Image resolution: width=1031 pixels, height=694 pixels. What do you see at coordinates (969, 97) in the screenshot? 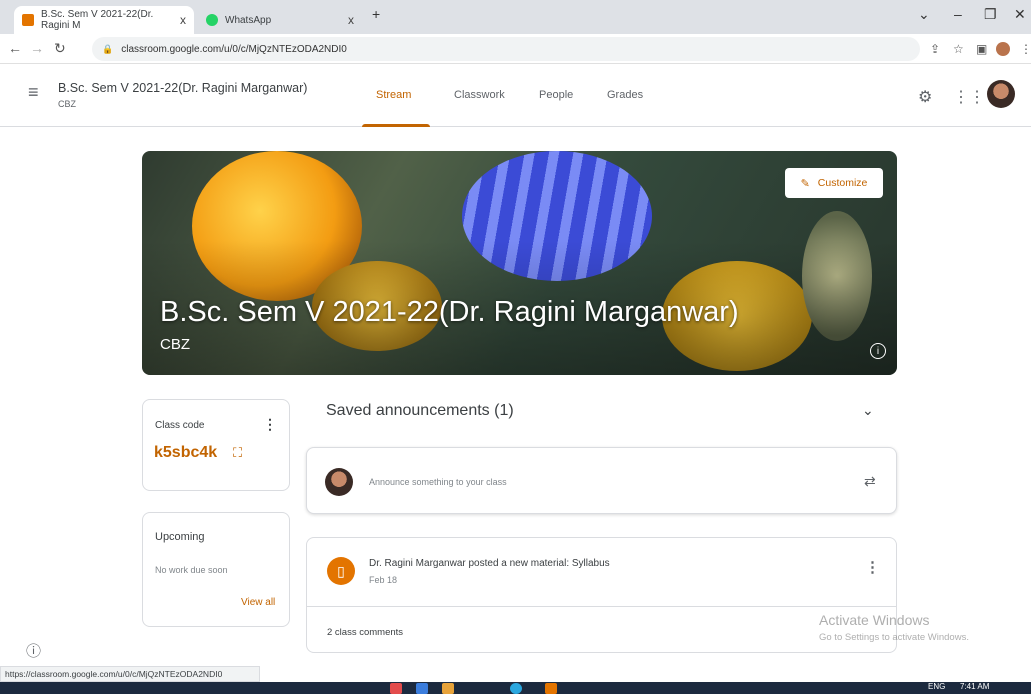
I see `apps-grid-icon: ⋮⋮` at bounding box center [969, 97].